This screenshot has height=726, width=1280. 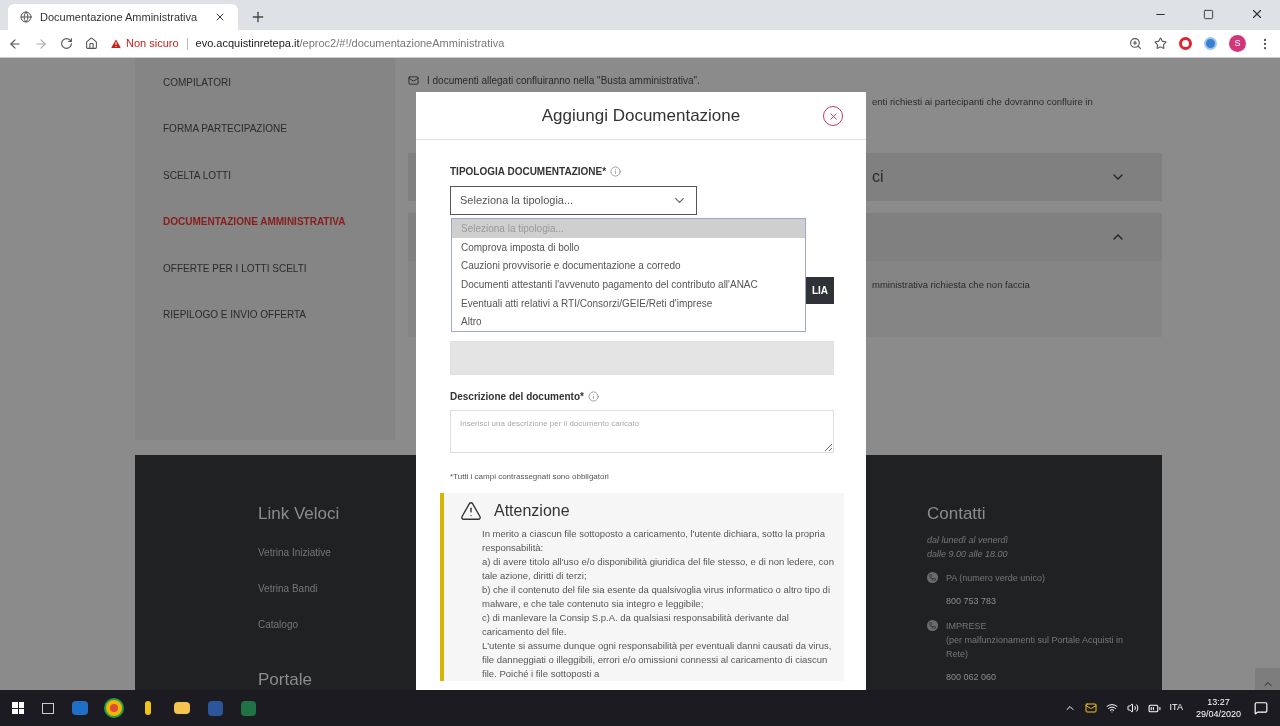 What do you see at coordinates (532, 511) in the screenshot?
I see `warning-title: Attenzione` at bounding box center [532, 511].